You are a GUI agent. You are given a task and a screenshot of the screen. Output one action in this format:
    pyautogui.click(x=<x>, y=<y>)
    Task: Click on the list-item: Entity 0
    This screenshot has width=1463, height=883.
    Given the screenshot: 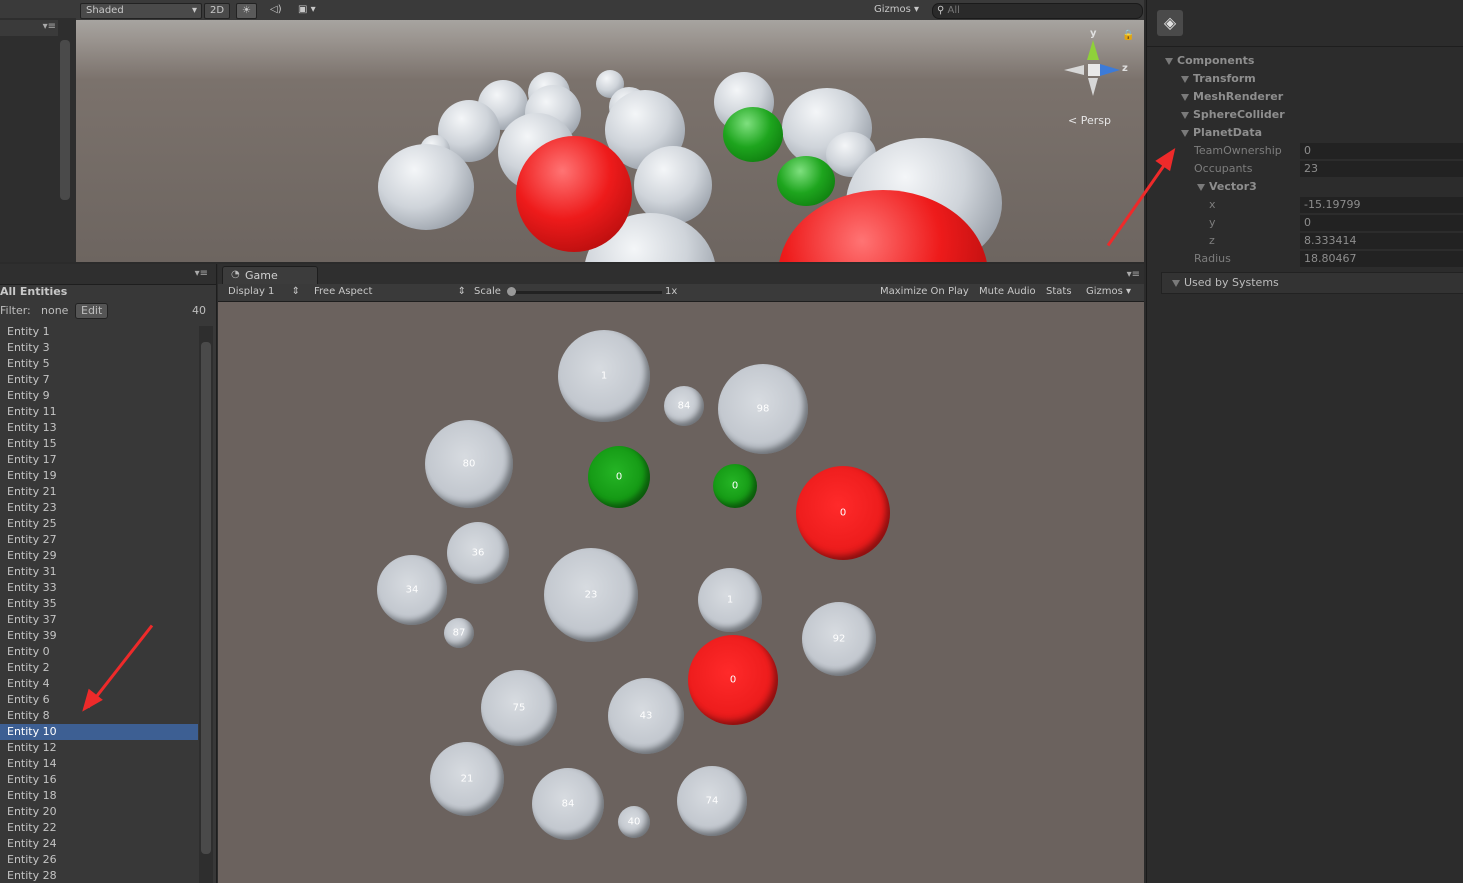 What is the action you would take?
    pyautogui.click(x=99, y=652)
    